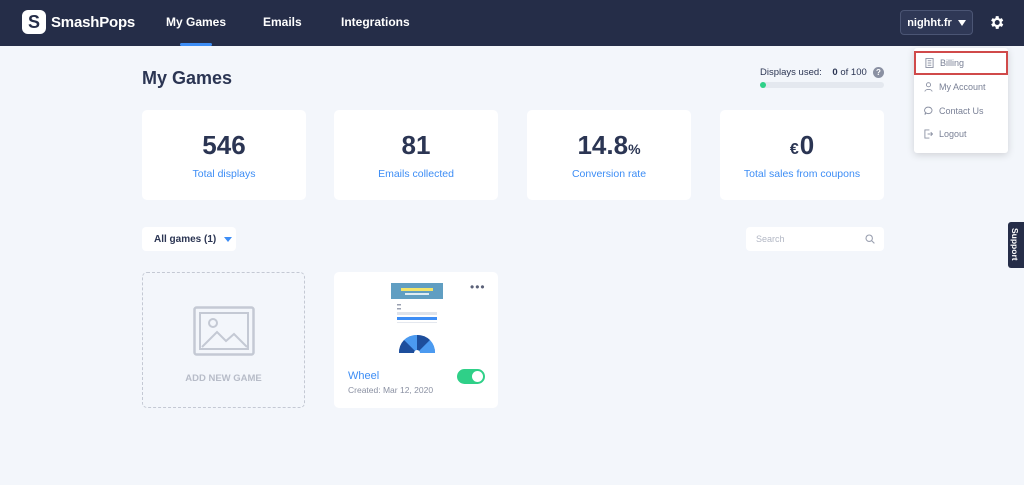  What do you see at coordinates (794, 149) in the screenshot?
I see `stat-currency: €` at bounding box center [794, 149].